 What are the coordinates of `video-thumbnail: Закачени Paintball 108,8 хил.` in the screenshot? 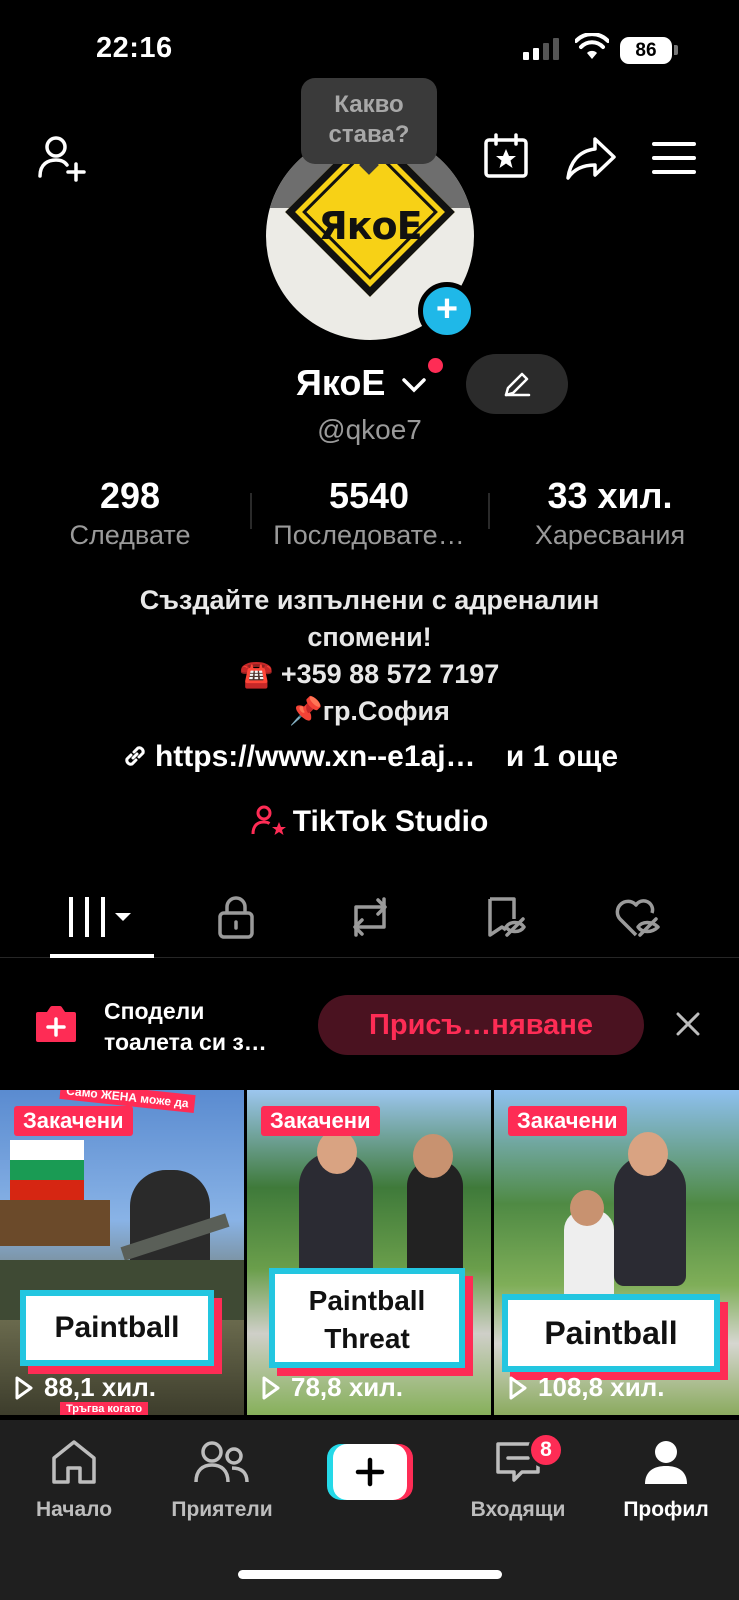 It's located at (616, 1252).